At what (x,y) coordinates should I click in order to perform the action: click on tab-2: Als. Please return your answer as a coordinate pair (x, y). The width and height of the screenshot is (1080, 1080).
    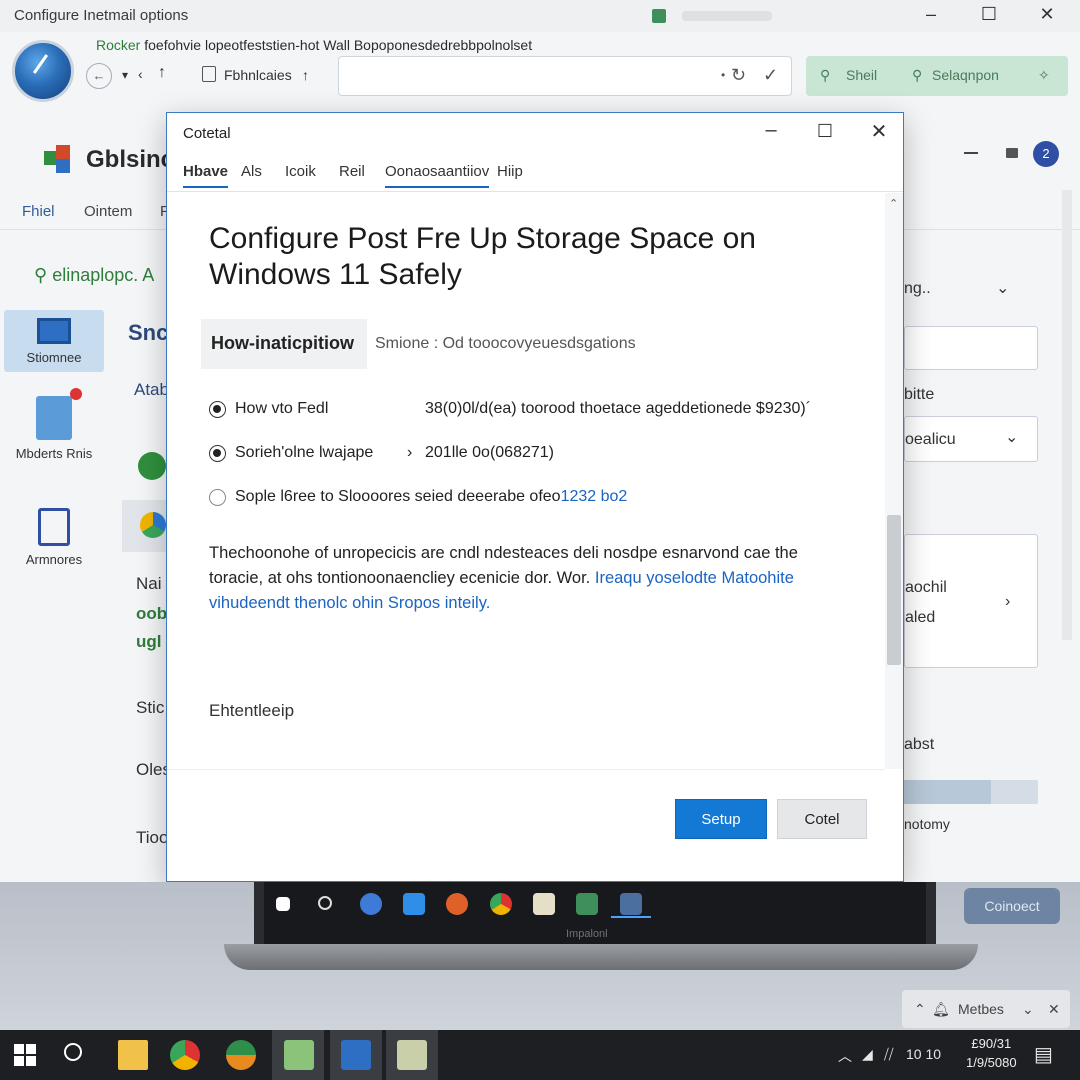
    Looking at the image, I should click on (251, 174).